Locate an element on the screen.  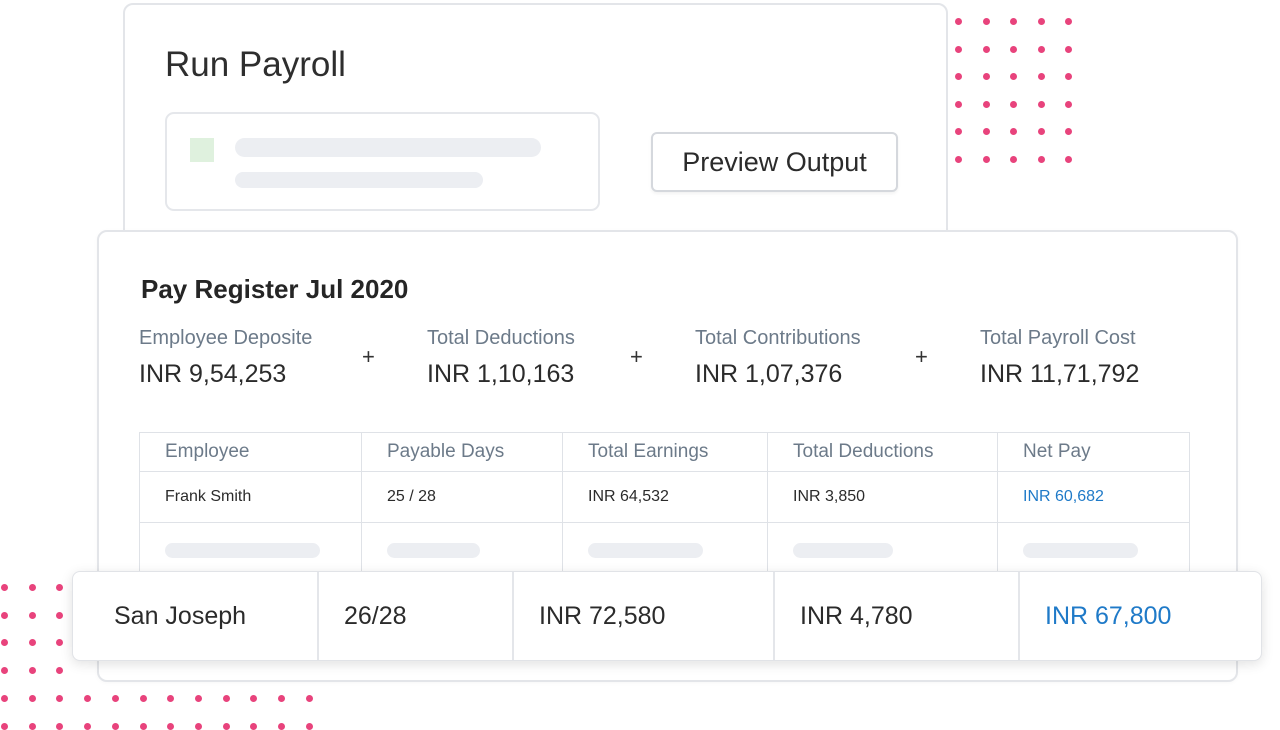
preview-output-button: Preview Output is located at coordinates (774, 162).